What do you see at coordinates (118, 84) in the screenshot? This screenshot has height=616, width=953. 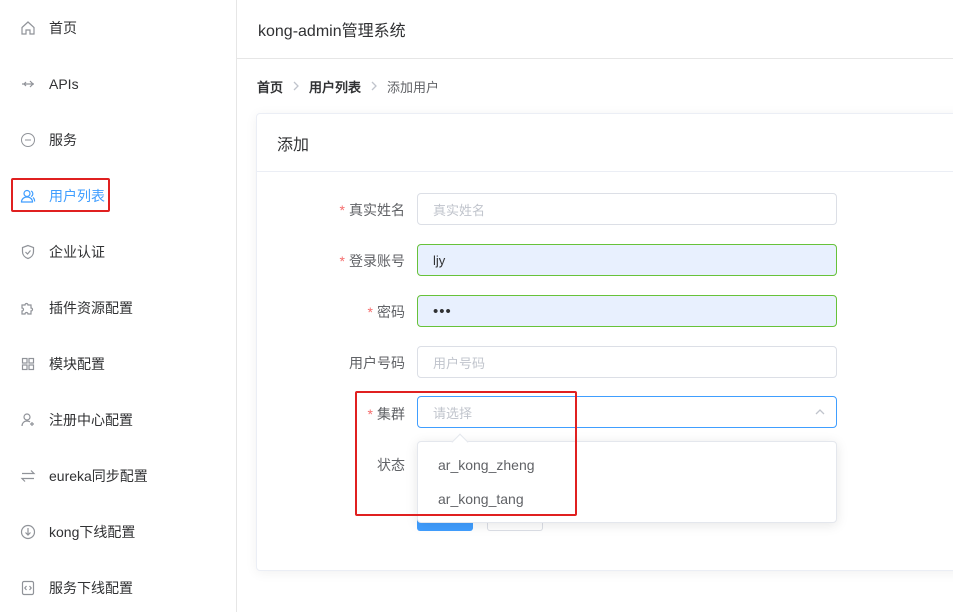 I see `sidebar-item-apis: APIs` at bounding box center [118, 84].